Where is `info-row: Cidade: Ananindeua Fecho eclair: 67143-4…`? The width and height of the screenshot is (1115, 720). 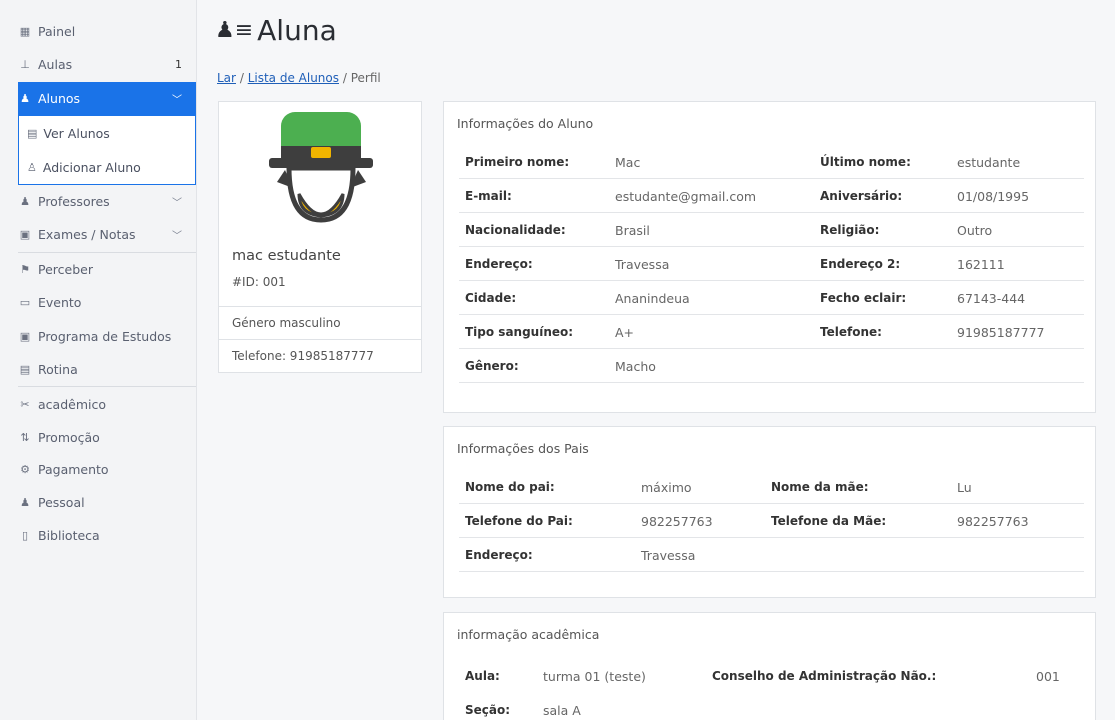 info-row: Cidade: Ananindeua Fecho eclair: 67143-4… is located at coordinates (771, 298).